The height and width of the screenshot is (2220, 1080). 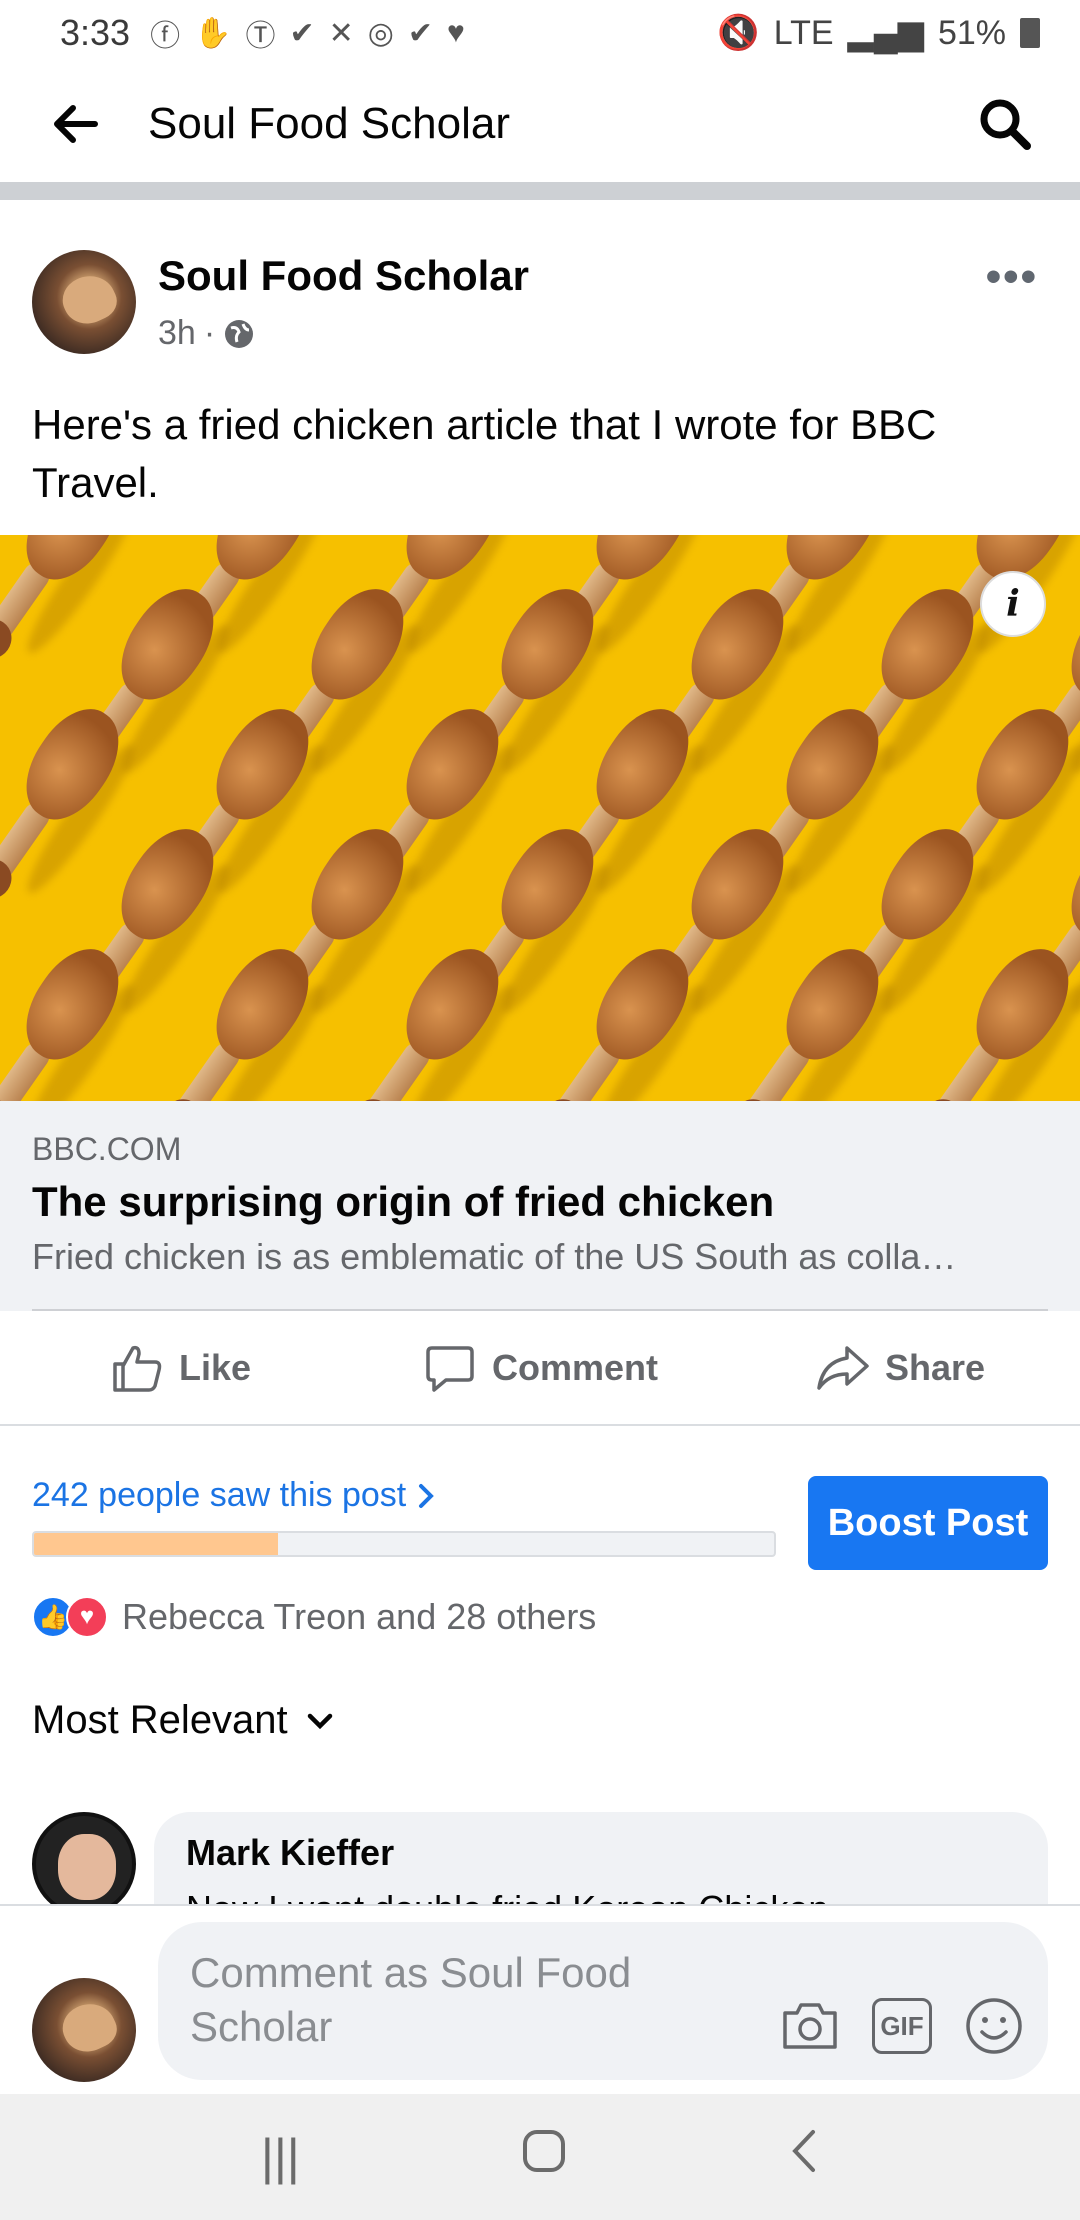 What do you see at coordinates (971, 32) in the screenshot?
I see `battery-label: 51%` at bounding box center [971, 32].